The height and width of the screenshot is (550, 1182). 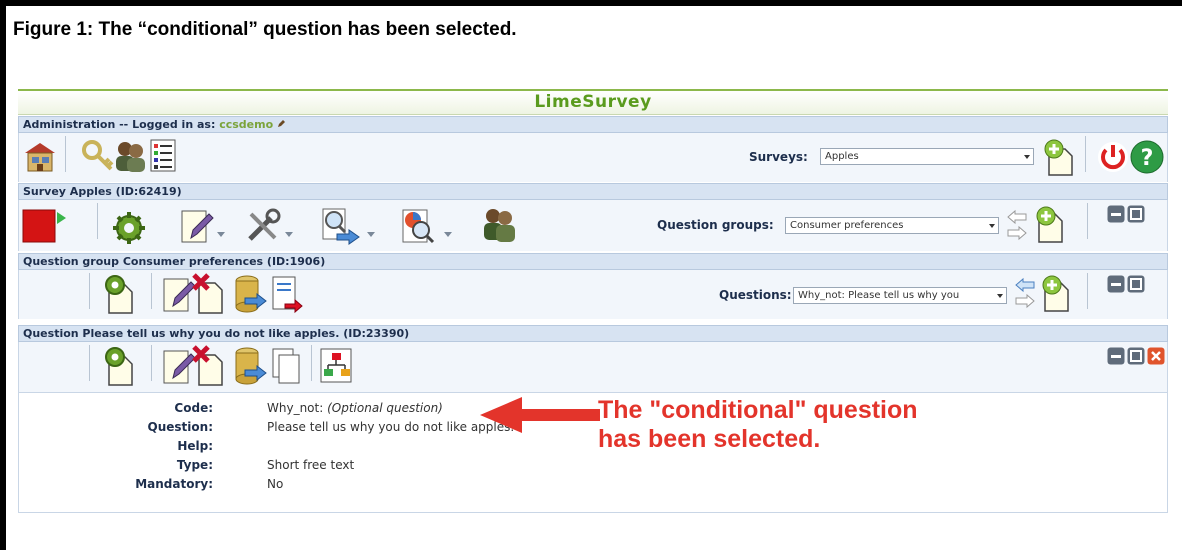 I want to click on question-groups-label: Question groups:, so click(x=715, y=225).